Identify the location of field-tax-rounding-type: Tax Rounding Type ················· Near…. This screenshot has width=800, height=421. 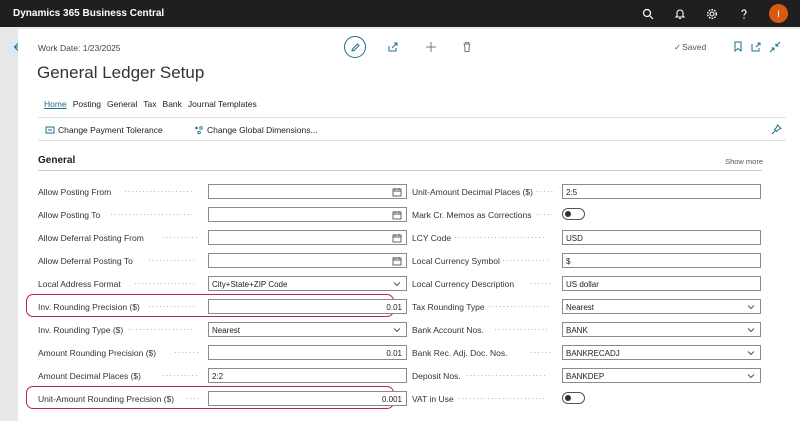
(587, 306).